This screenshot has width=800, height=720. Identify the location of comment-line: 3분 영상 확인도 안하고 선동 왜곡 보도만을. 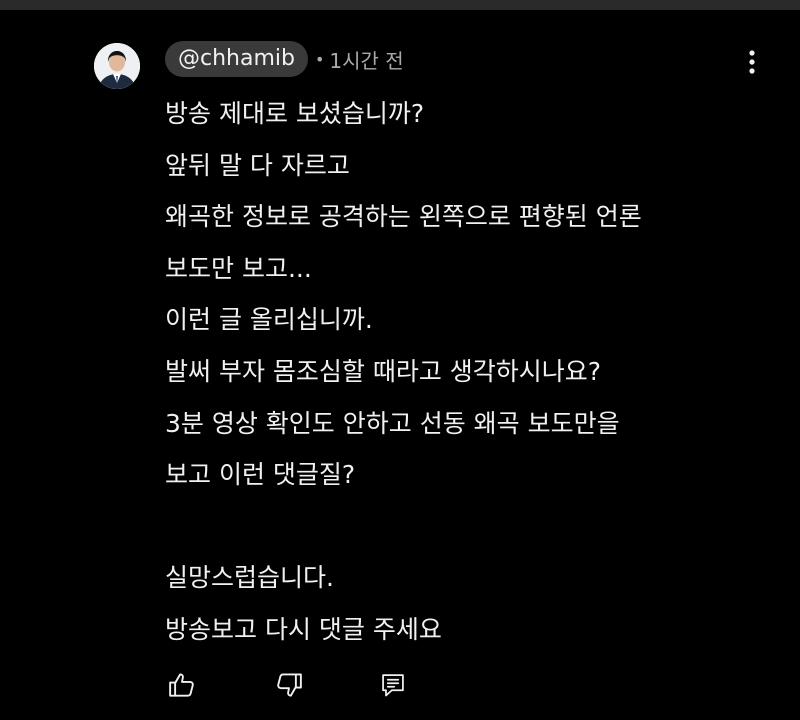
(392, 423).